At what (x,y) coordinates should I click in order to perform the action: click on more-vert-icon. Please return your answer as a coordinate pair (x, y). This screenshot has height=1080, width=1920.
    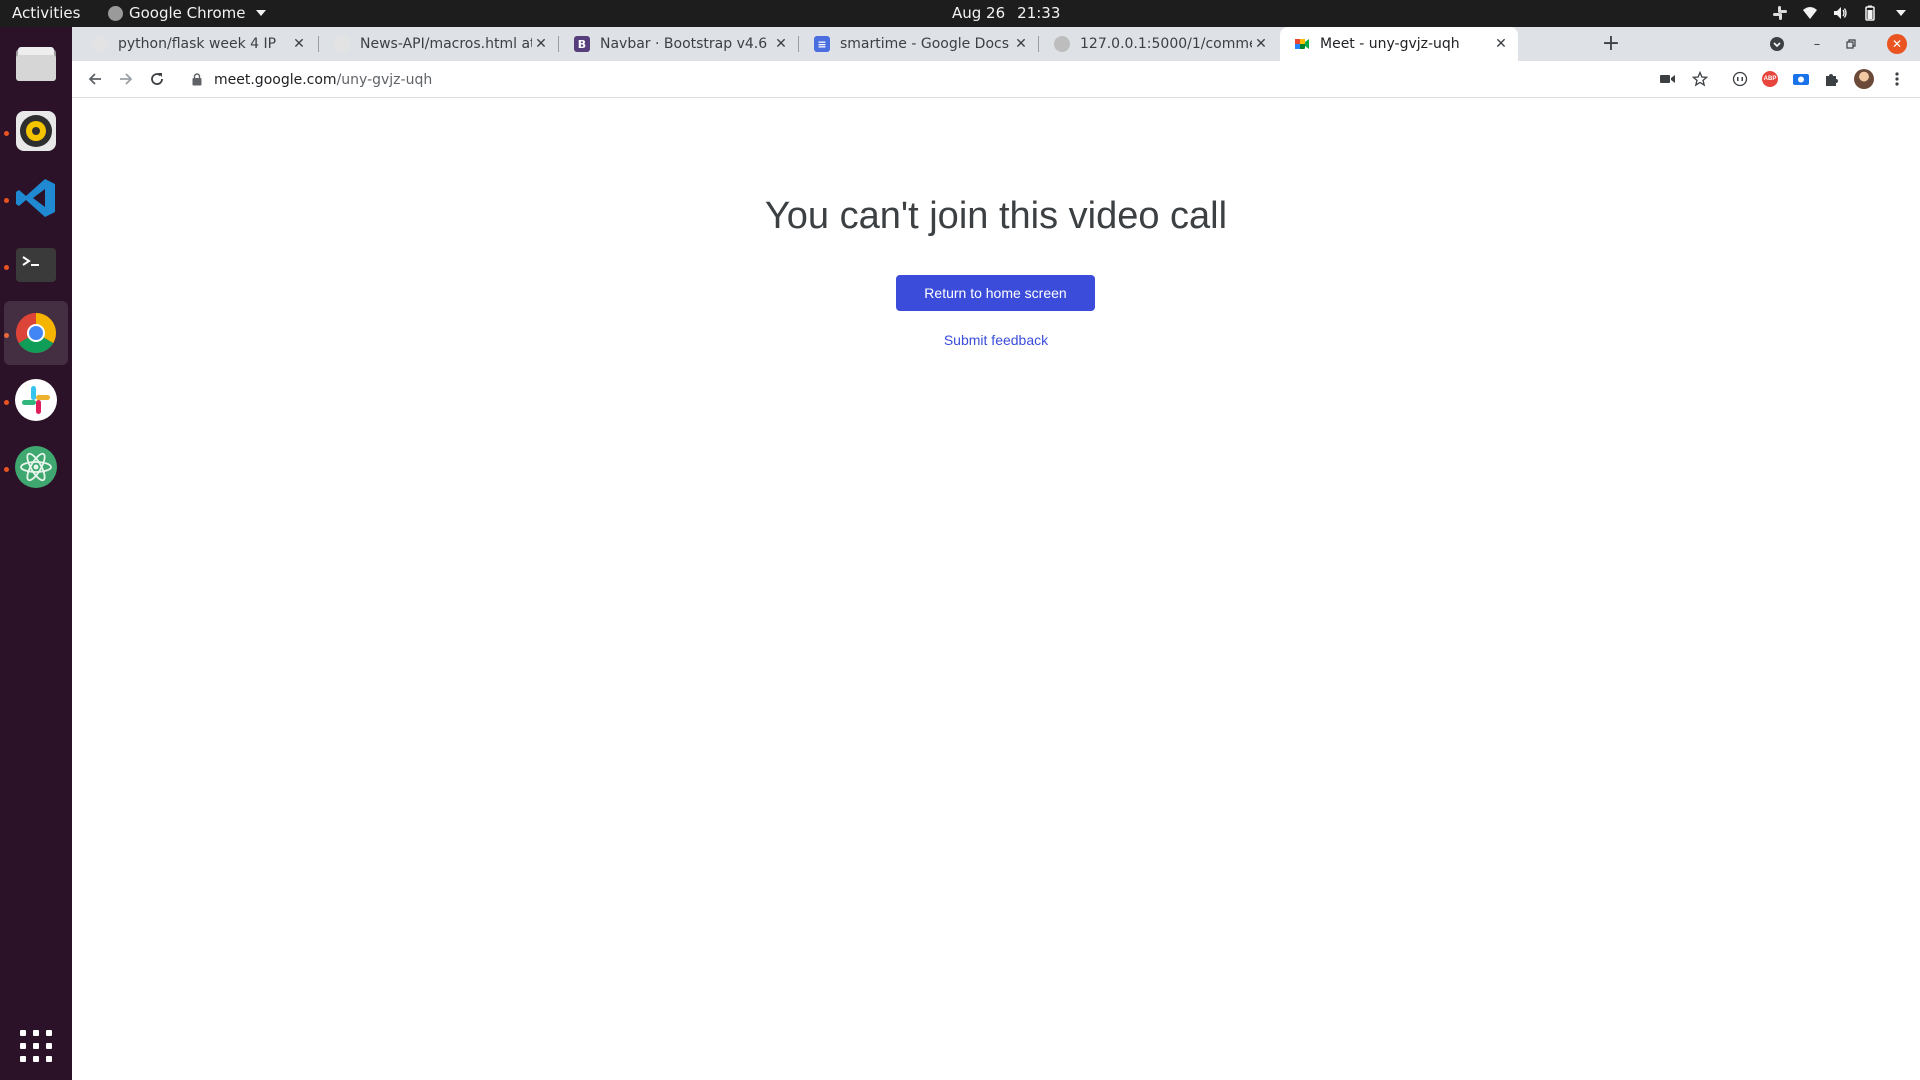
    Looking at the image, I should click on (1897, 79).